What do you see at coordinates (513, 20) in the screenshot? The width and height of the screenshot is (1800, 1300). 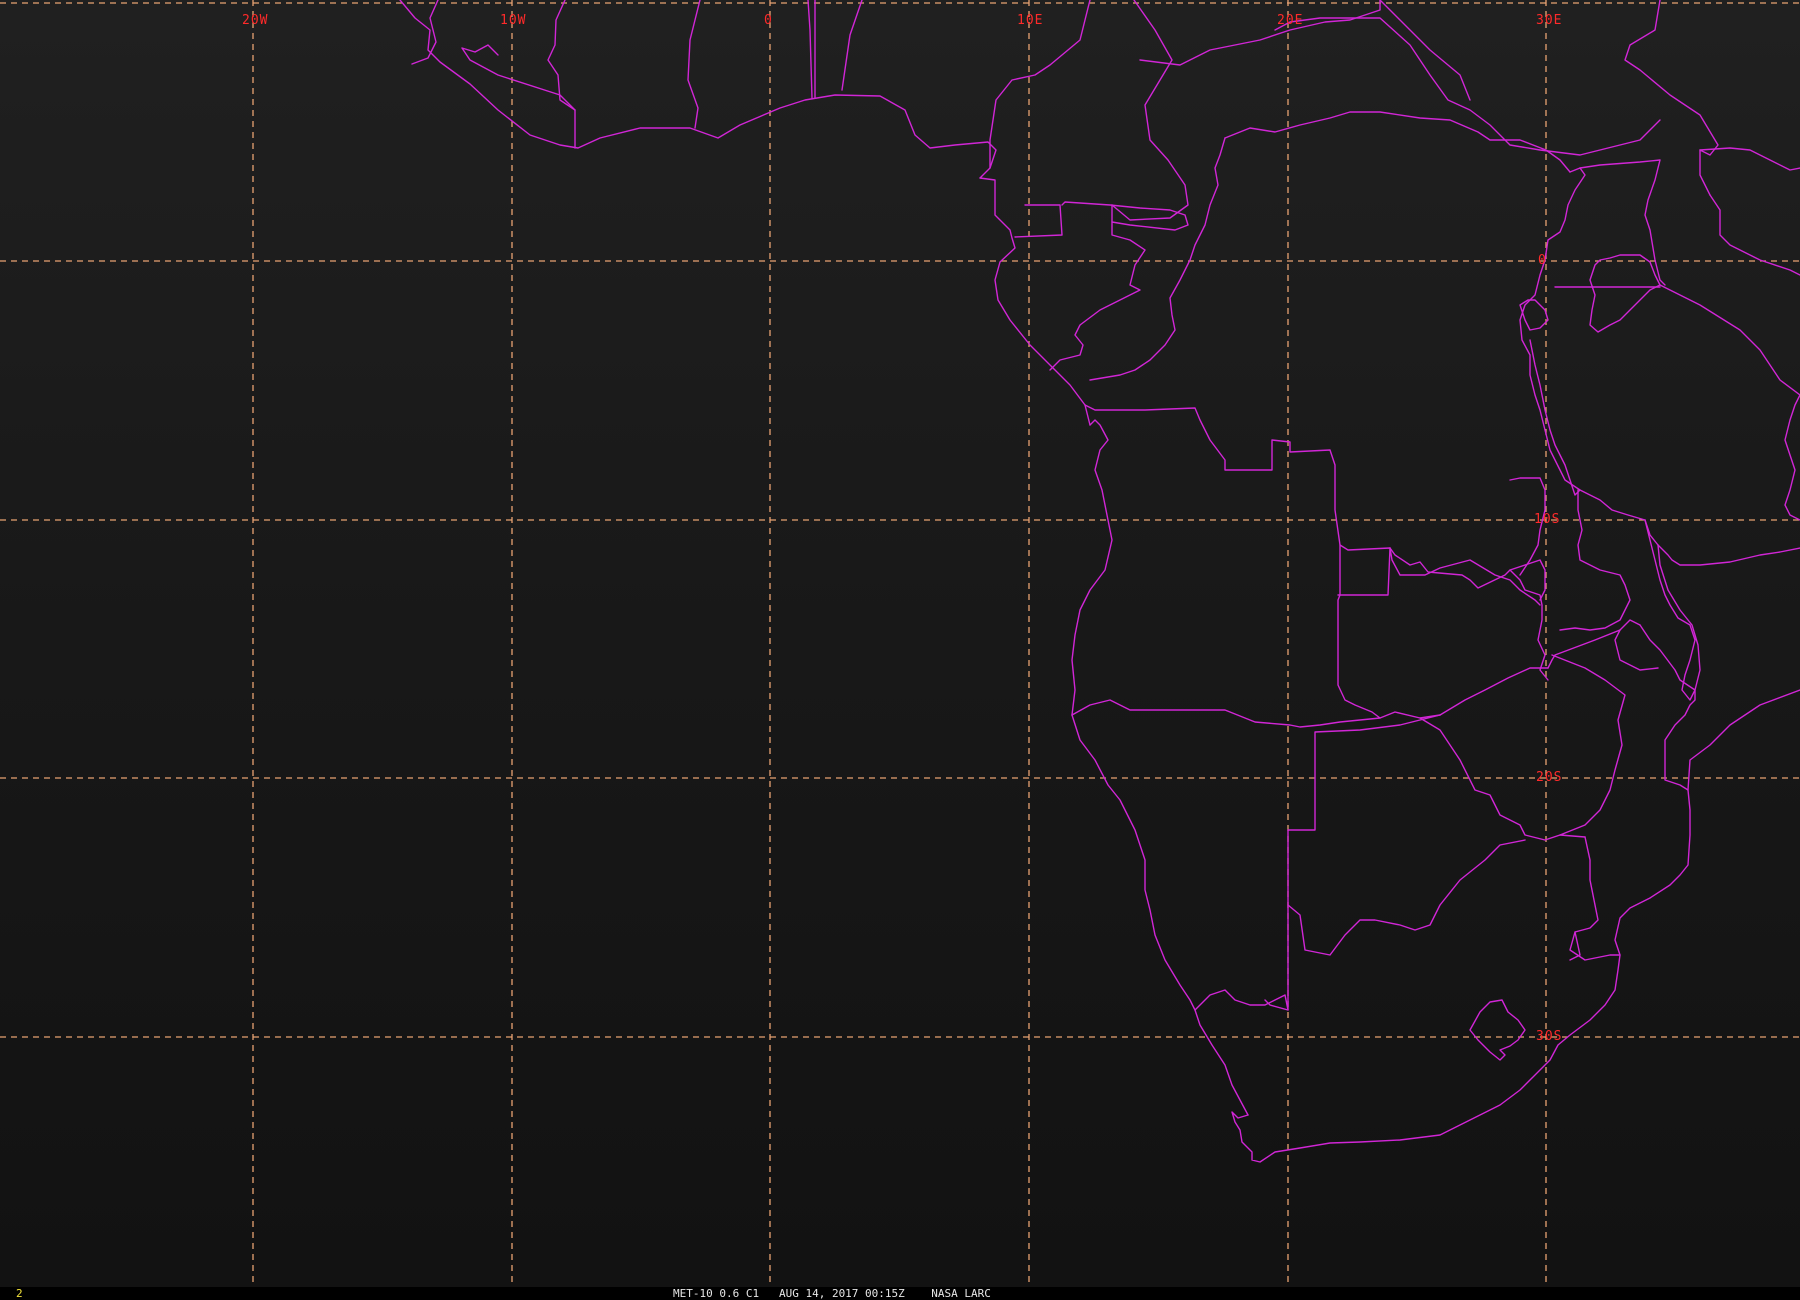 I see `longitude-label-10w: 10W` at bounding box center [513, 20].